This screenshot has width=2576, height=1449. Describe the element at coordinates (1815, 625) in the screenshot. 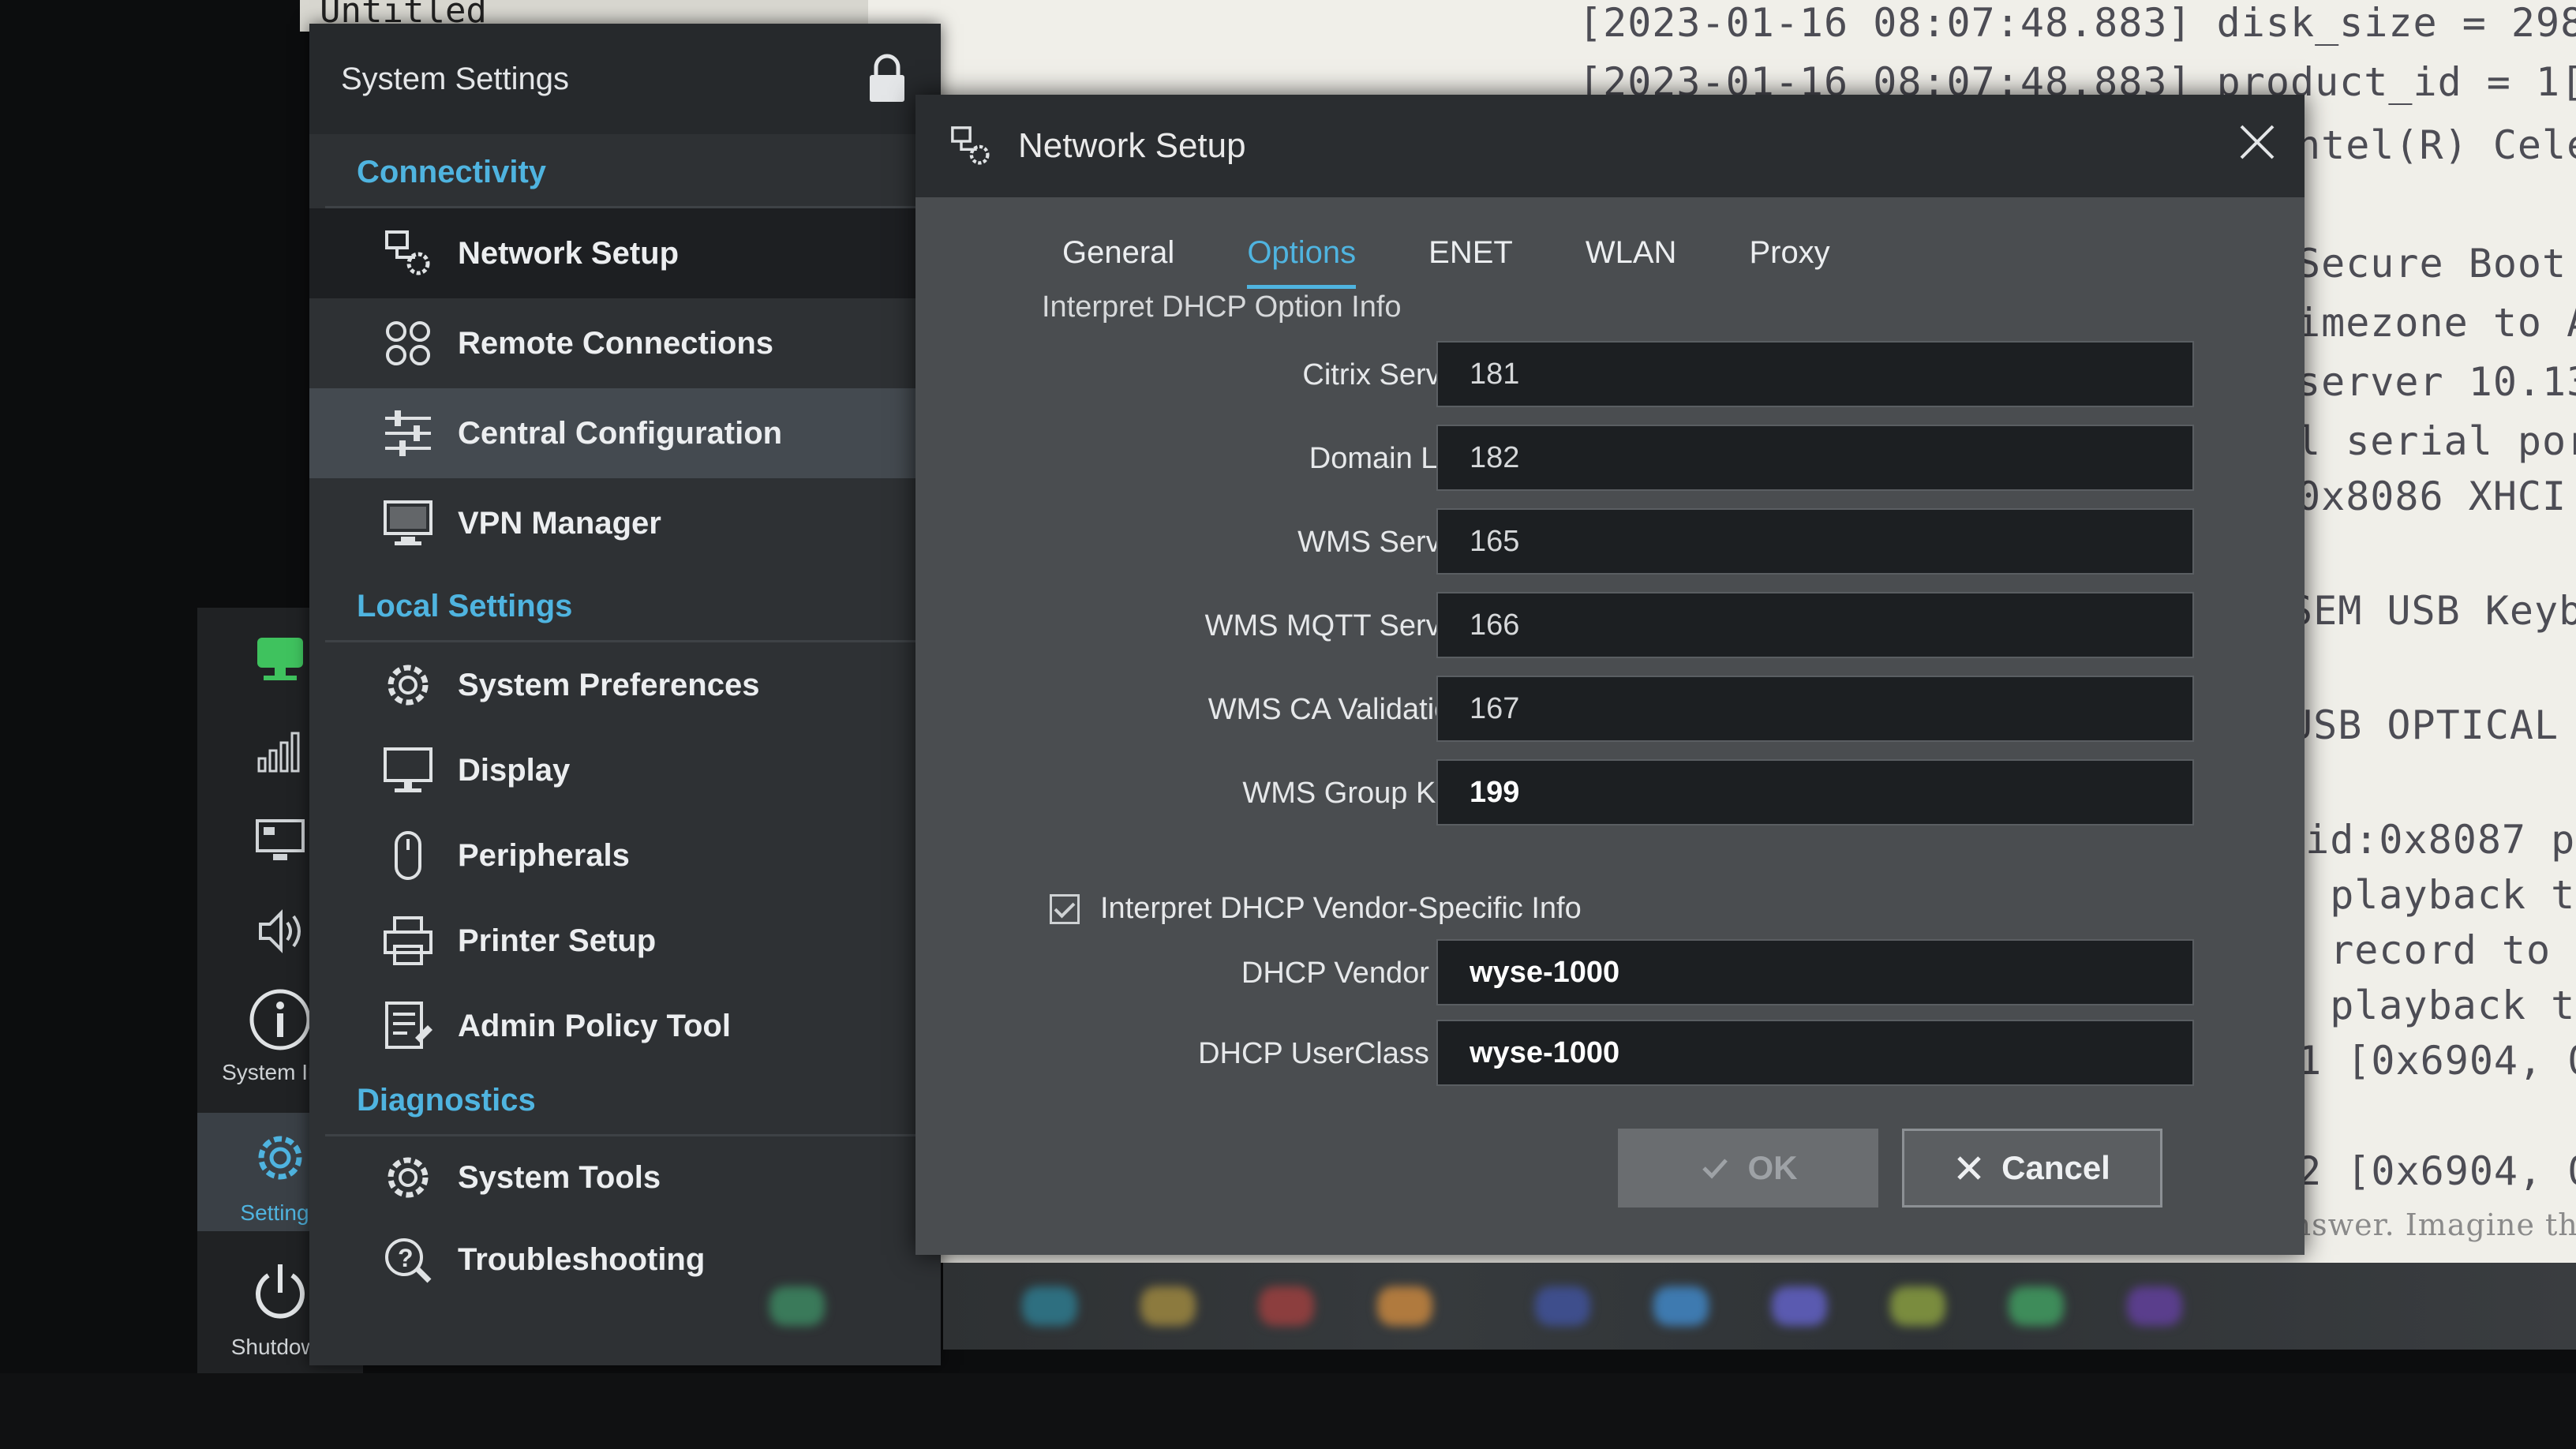

I see `wms-mqtt-server-field` at that location.